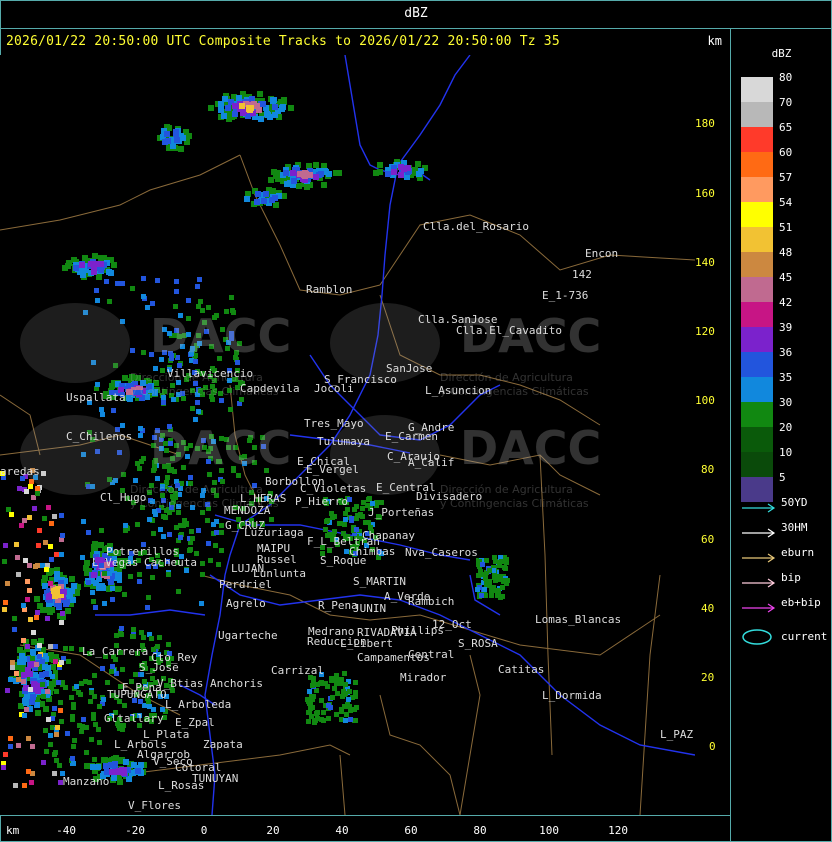  What do you see at coordinates (791, 577) in the screenshot?
I see `legend-track-label: bip` at bounding box center [791, 577].